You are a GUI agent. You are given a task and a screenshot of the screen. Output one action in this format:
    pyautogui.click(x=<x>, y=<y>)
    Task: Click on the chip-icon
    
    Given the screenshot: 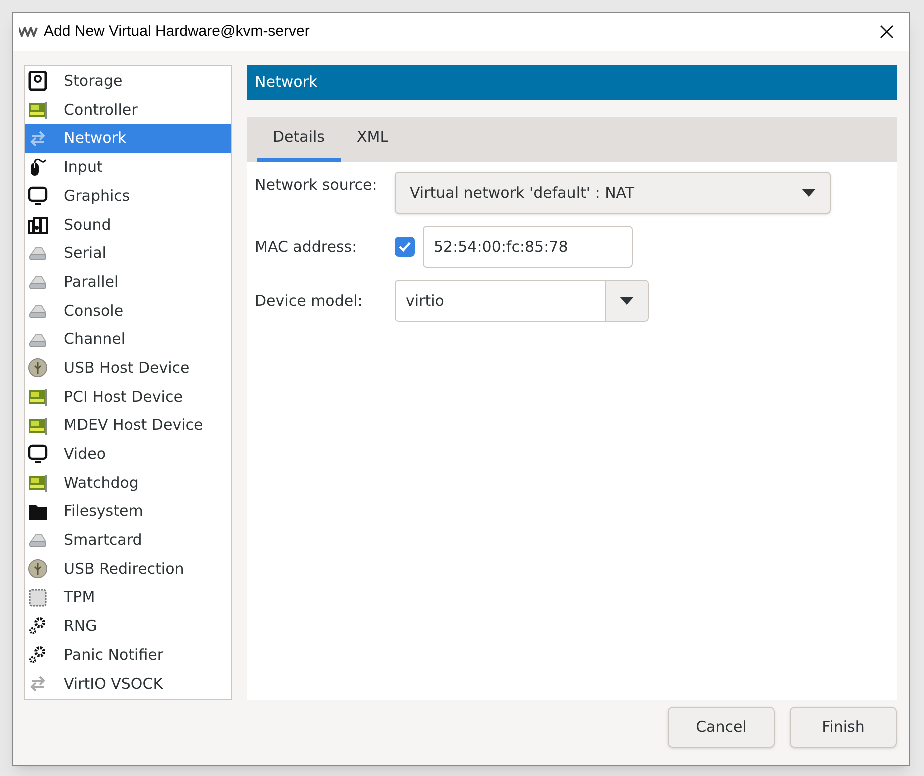 What is the action you would take?
    pyautogui.click(x=38, y=598)
    